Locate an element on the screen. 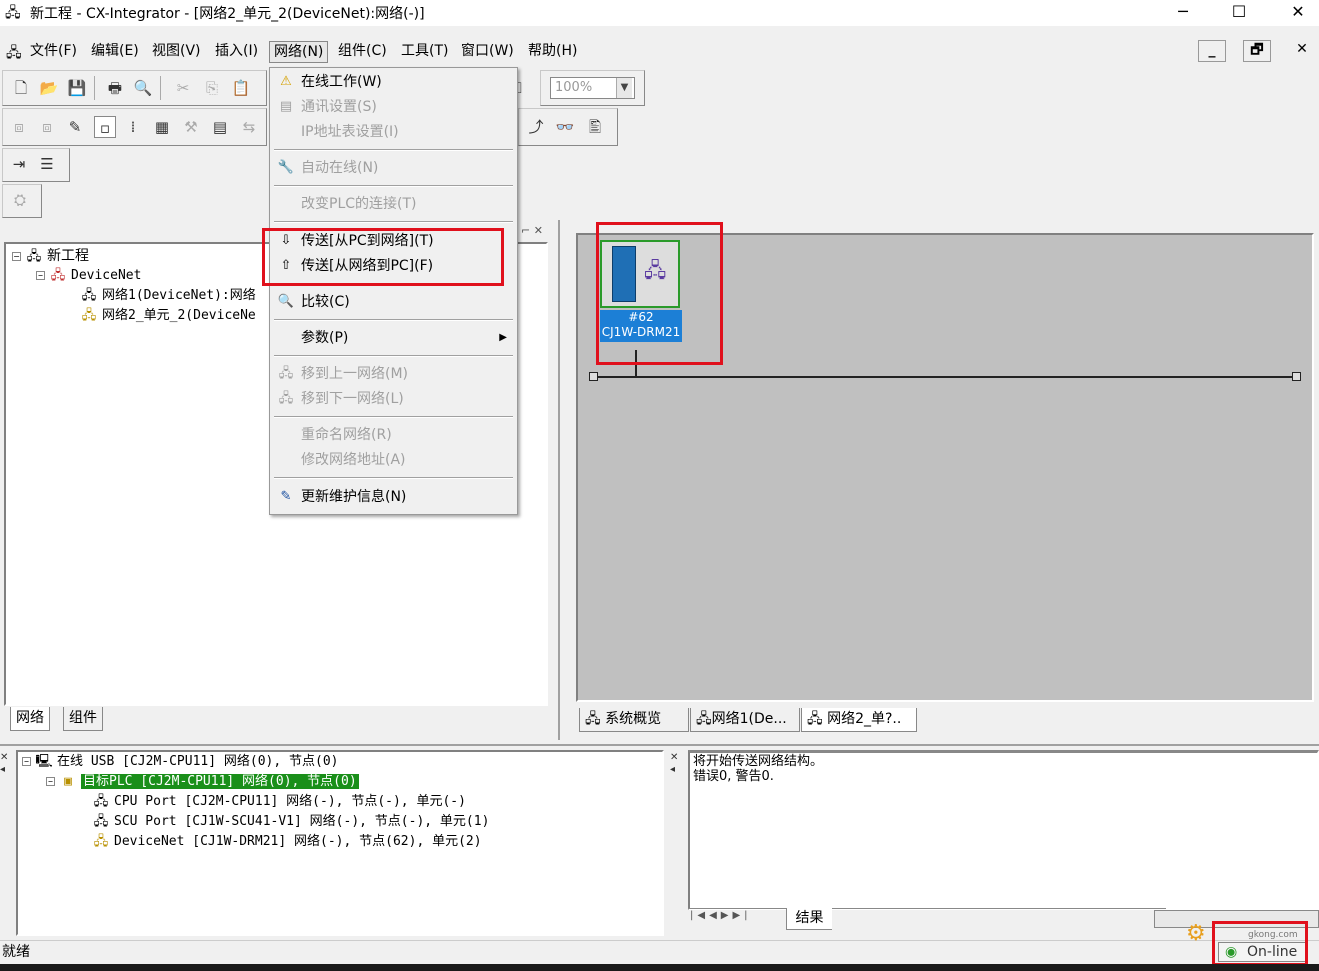 The width and height of the screenshot is (1319, 971). pane-close-icon: ⌐ ✕ is located at coordinates (535, 232).